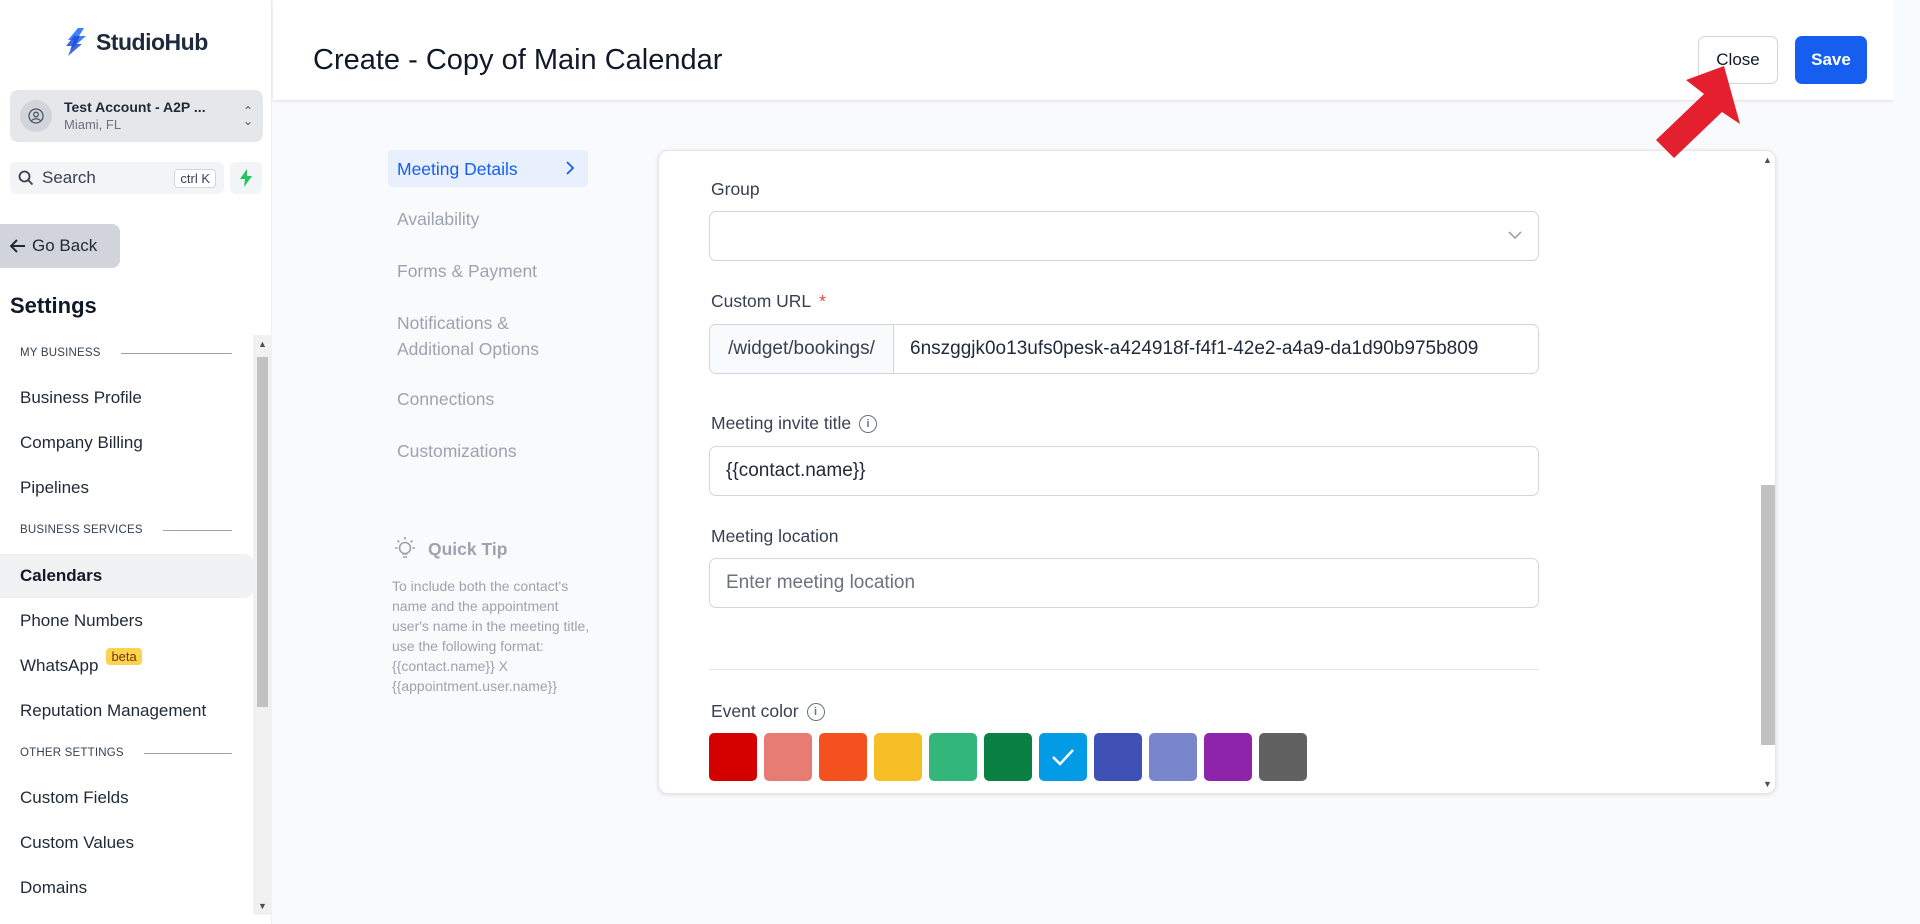 Image resolution: width=1920 pixels, height=924 pixels. I want to click on invite-title-input: {{contact.name}}, so click(1124, 471).